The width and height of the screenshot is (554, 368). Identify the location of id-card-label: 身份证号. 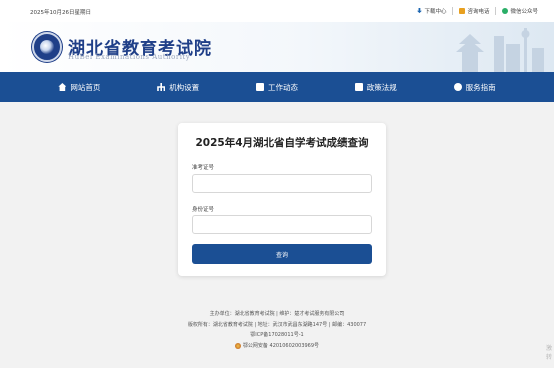
(203, 210).